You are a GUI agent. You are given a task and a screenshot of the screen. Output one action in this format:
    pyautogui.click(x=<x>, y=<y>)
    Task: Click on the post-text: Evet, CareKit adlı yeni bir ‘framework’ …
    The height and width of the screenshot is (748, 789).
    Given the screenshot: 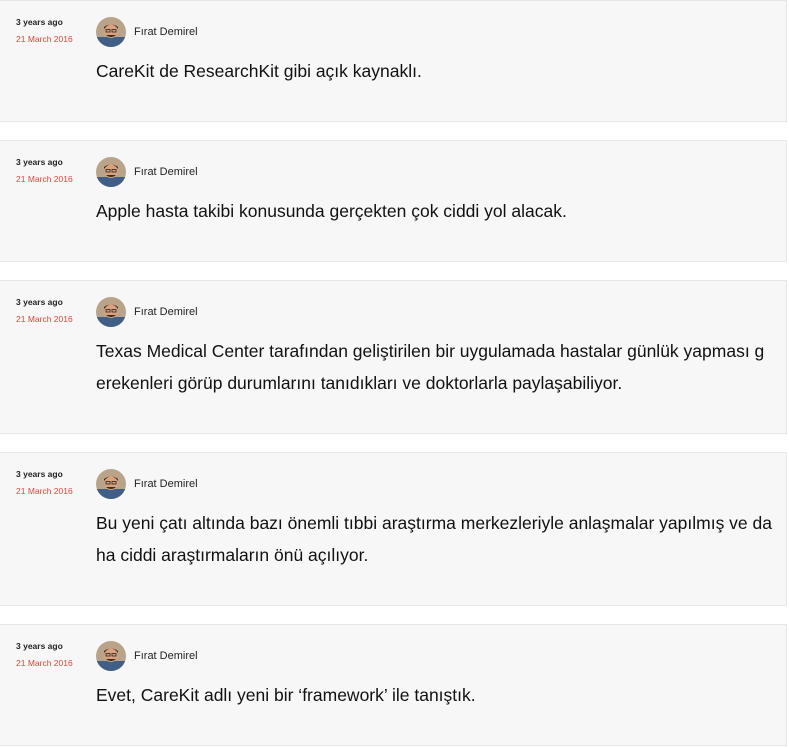 What is the action you would take?
    pyautogui.click(x=286, y=695)
    